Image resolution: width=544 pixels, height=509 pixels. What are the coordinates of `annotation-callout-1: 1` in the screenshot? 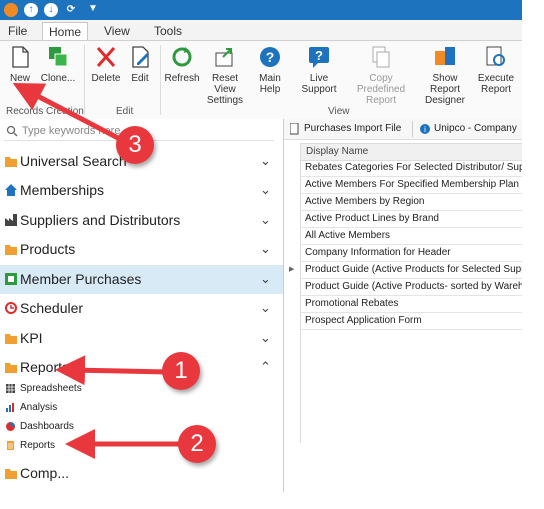 It's located at (181, 371).